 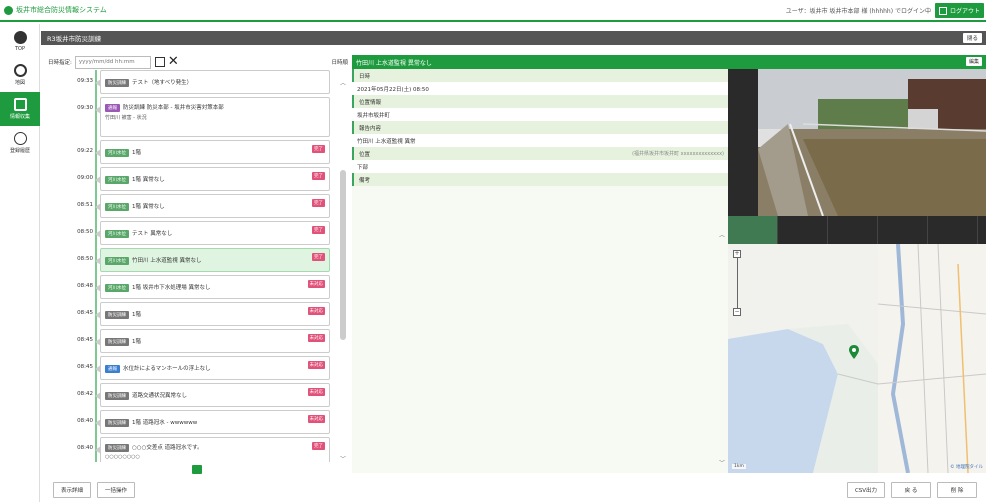 What do you see at coordinates (20, 104) in the screenshot?
I see `edit-icon` at bounding box center [20, 104].